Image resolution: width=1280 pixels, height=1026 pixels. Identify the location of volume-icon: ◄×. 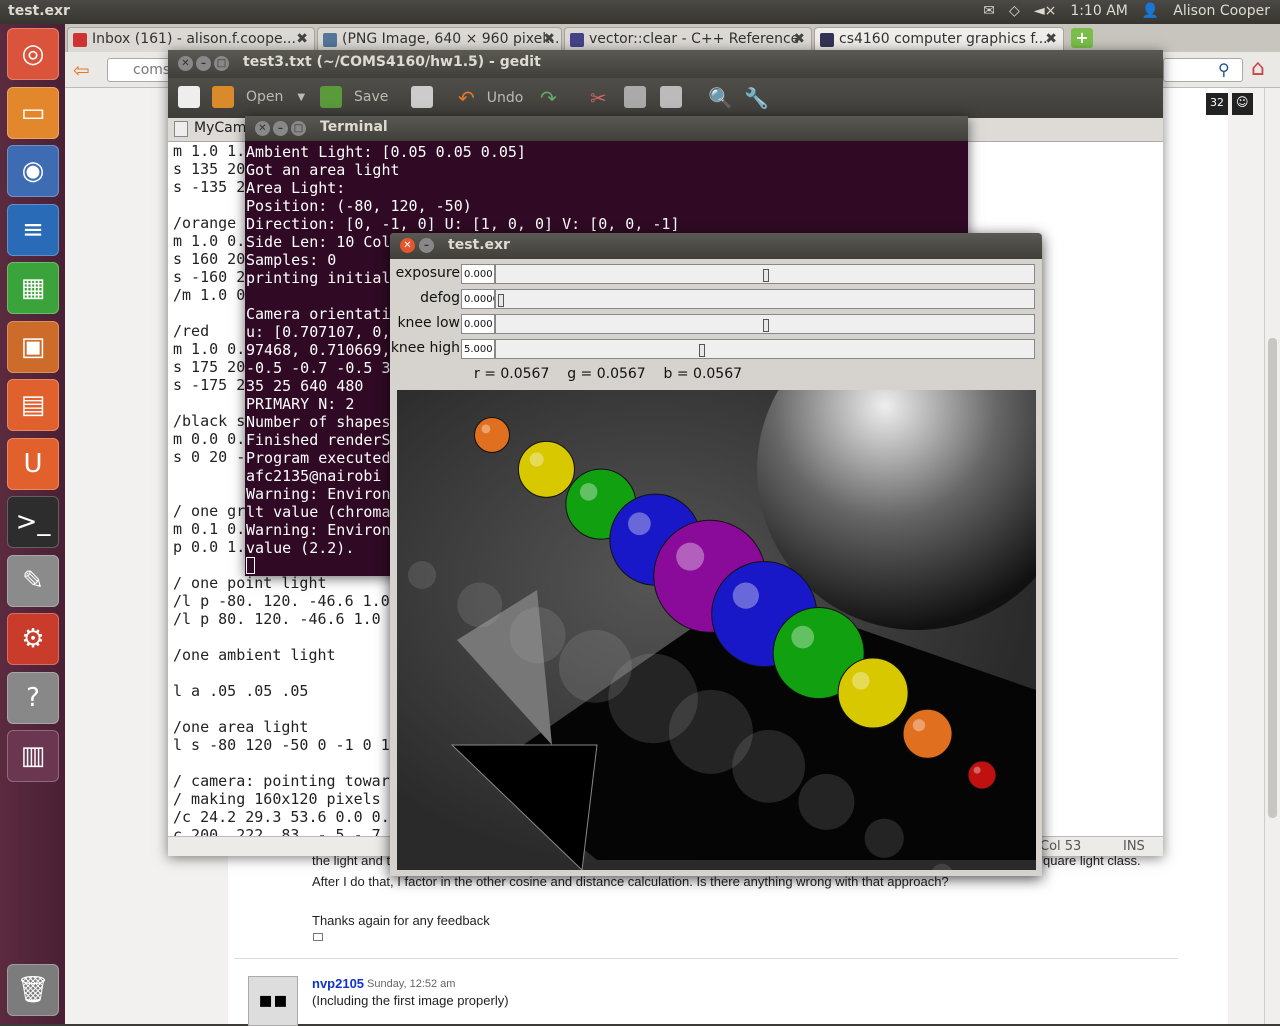
(1045, 11).